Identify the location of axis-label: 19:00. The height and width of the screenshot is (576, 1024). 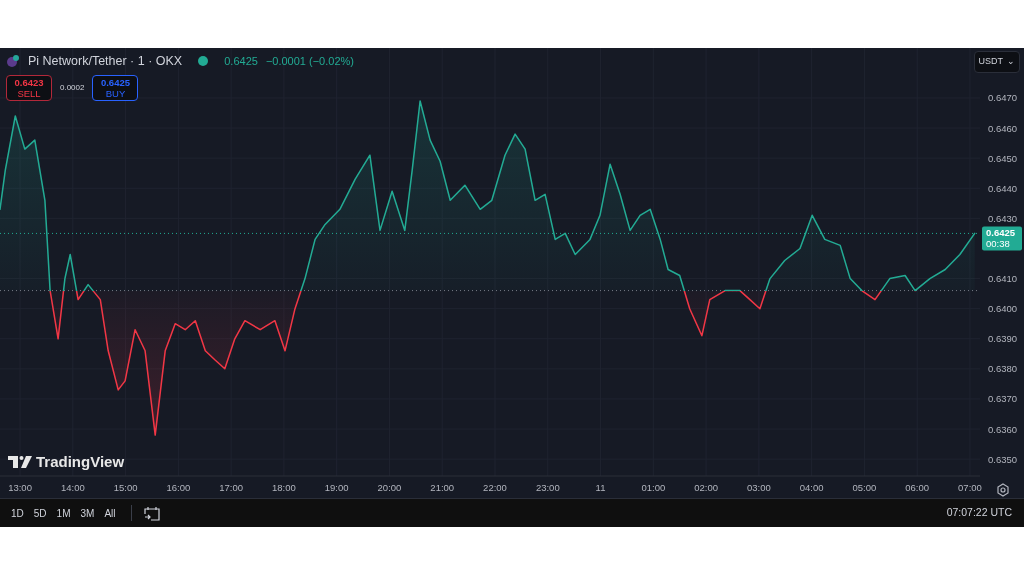
(336, 487).